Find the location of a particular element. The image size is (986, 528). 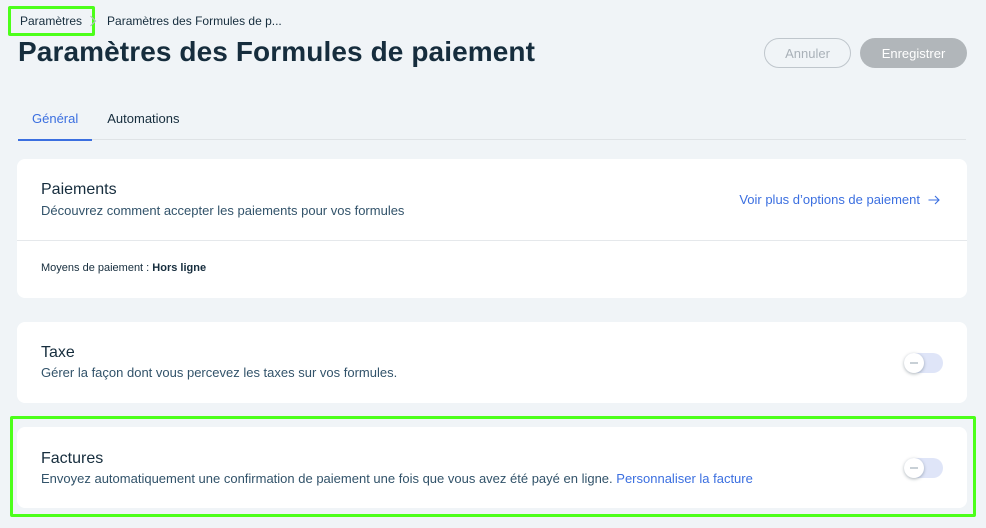

payment-methods: Moyens de paiement : Hors ligne is located at coordinates (123, 268).